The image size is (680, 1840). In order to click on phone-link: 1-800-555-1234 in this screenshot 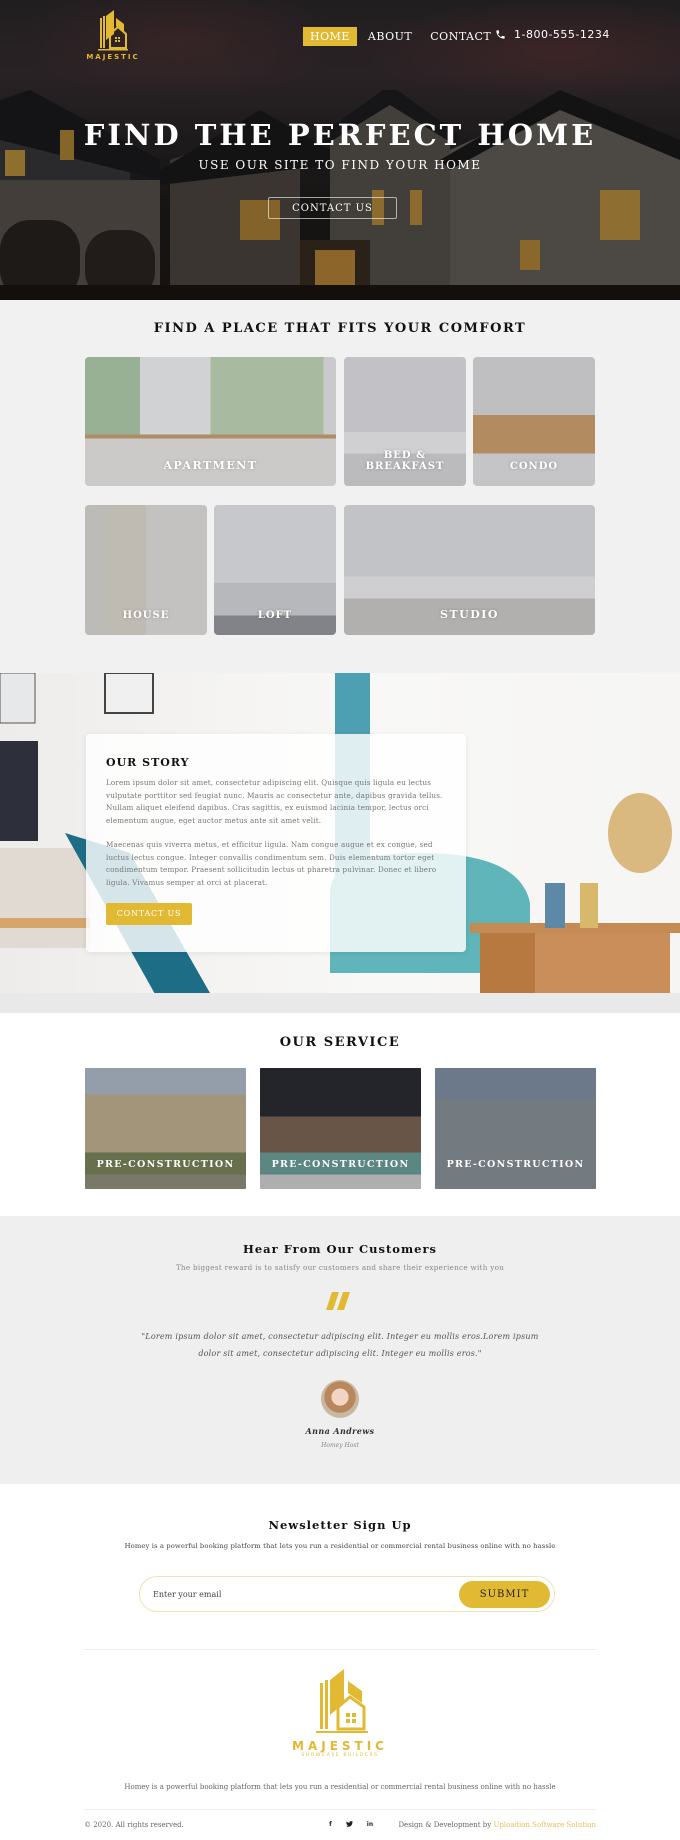, I will do `click(552, 34)`.